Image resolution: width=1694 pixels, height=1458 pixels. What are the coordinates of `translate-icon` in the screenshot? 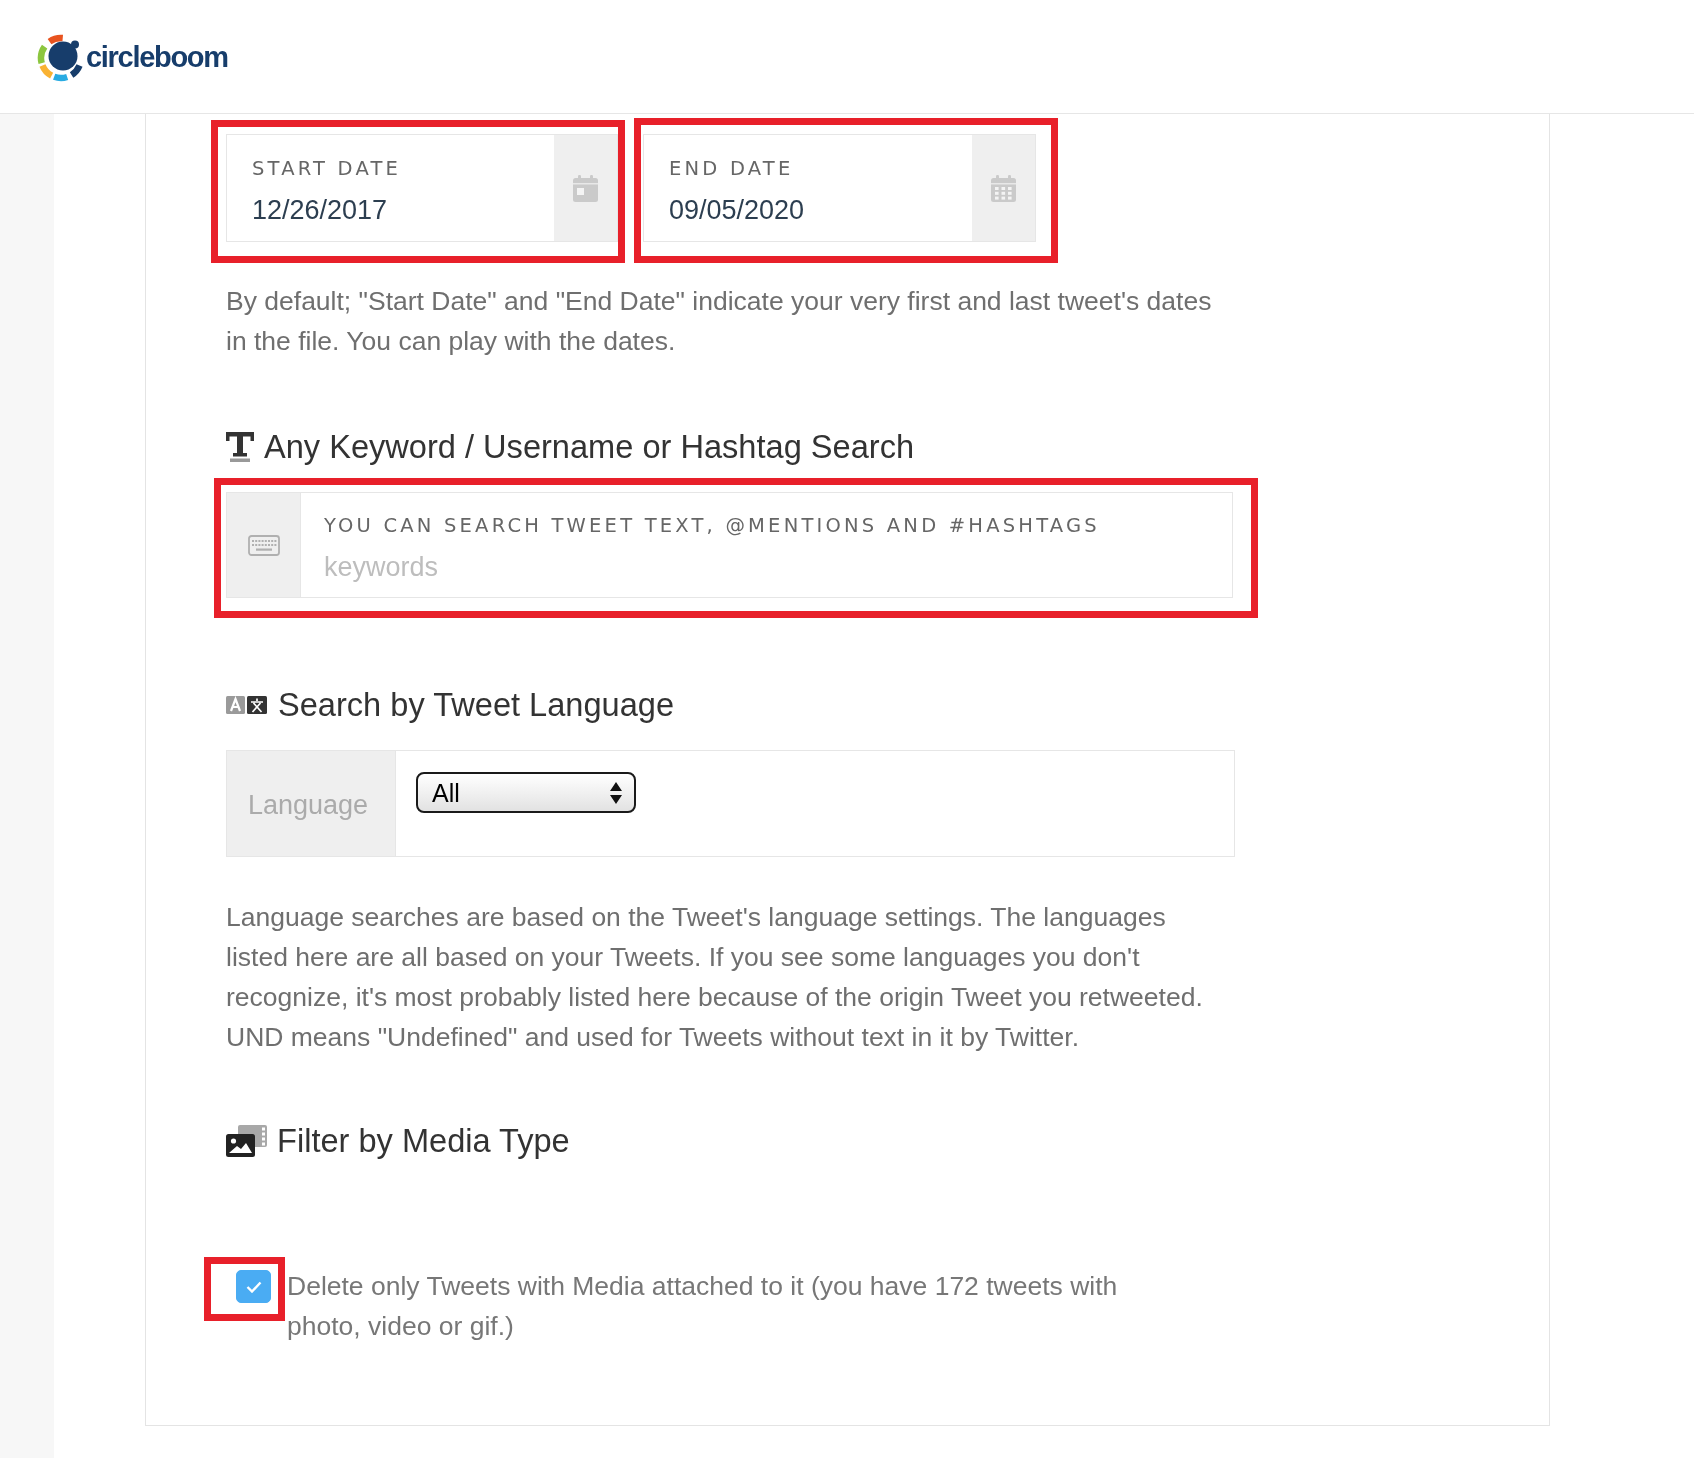 It's located at (246, 705).